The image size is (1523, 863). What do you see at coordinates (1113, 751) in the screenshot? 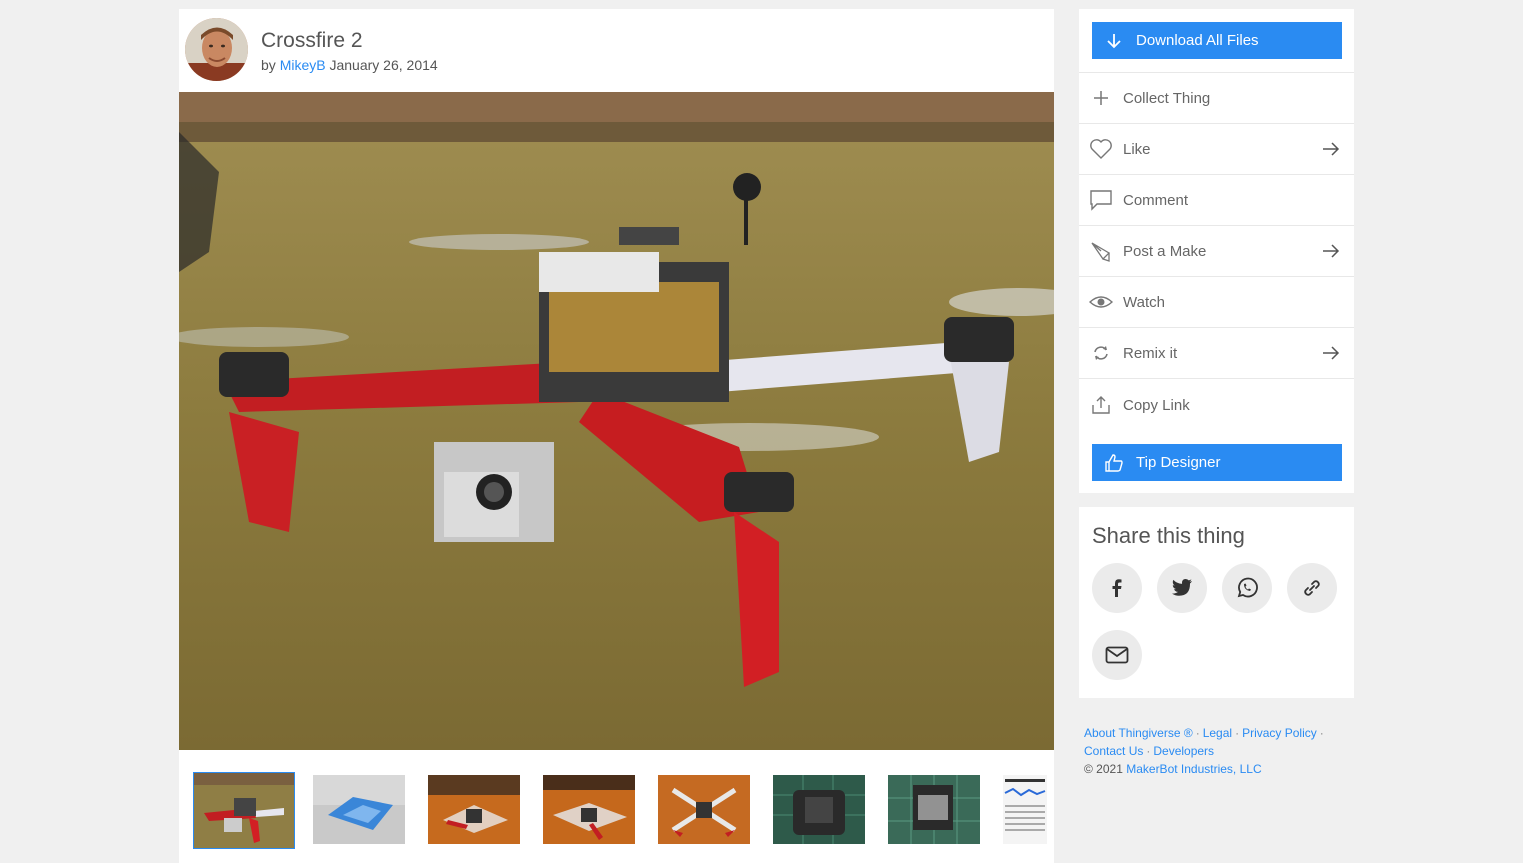
I see `footer-contact-link: Contact Us` at bounding box center [1113, 751].